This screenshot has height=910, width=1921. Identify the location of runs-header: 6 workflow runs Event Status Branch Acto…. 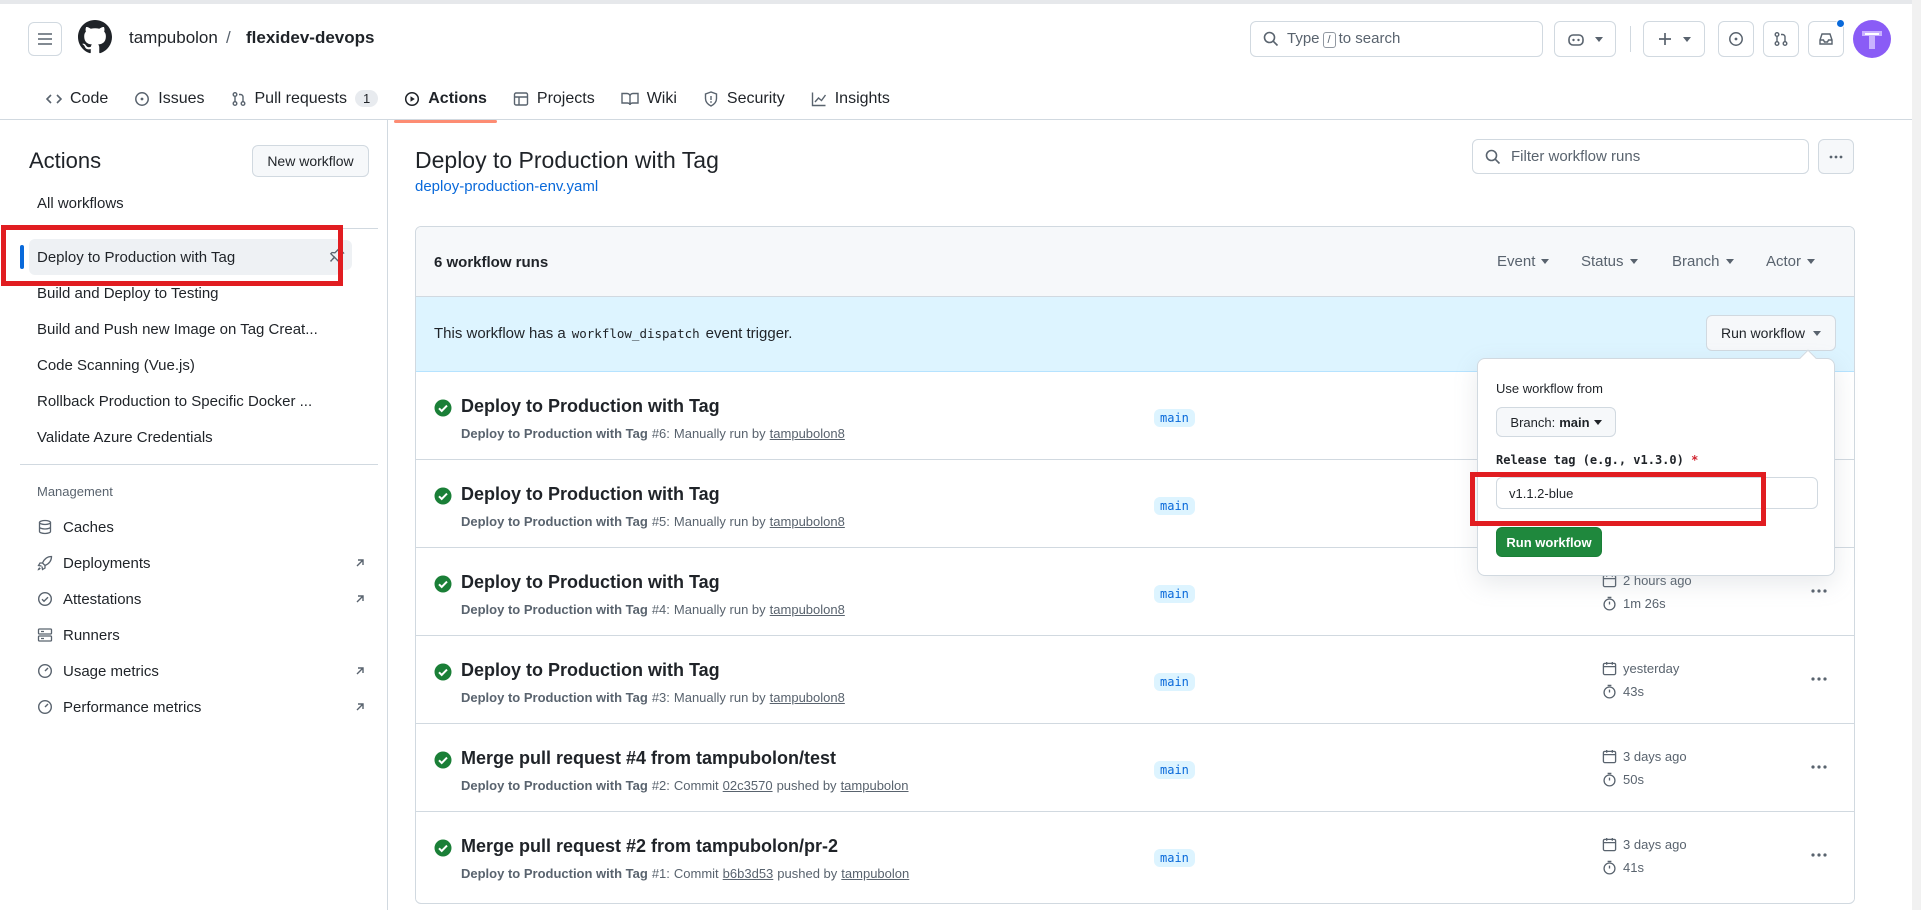
(1135, 262).